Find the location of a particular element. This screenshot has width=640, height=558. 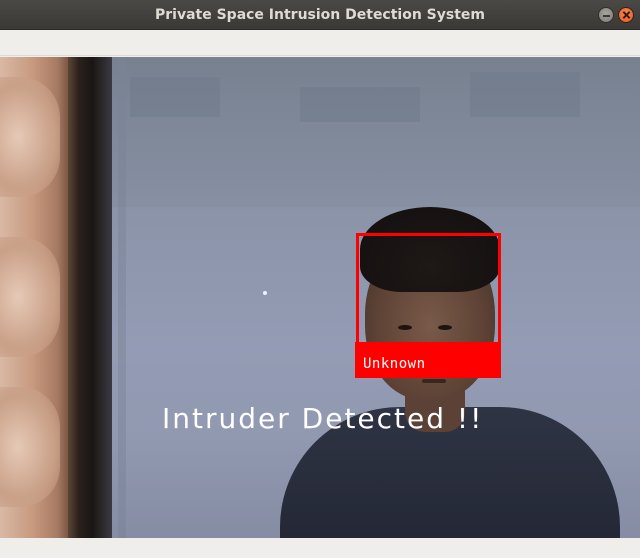

status-bar is located at coordinates (320, 548).